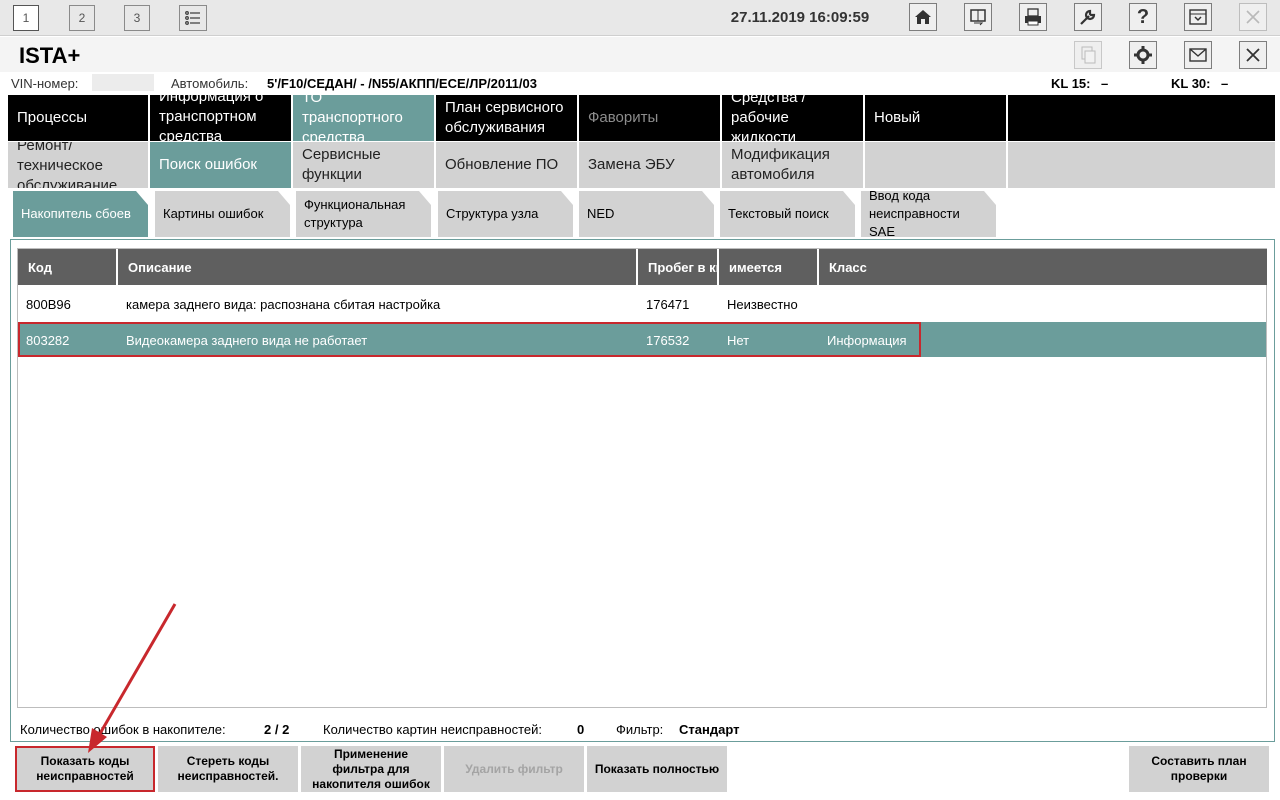  What do you see at coordinates (1088, 55) in the screenshot?
I see `copy-icon` at bounding box center [1088, 55].